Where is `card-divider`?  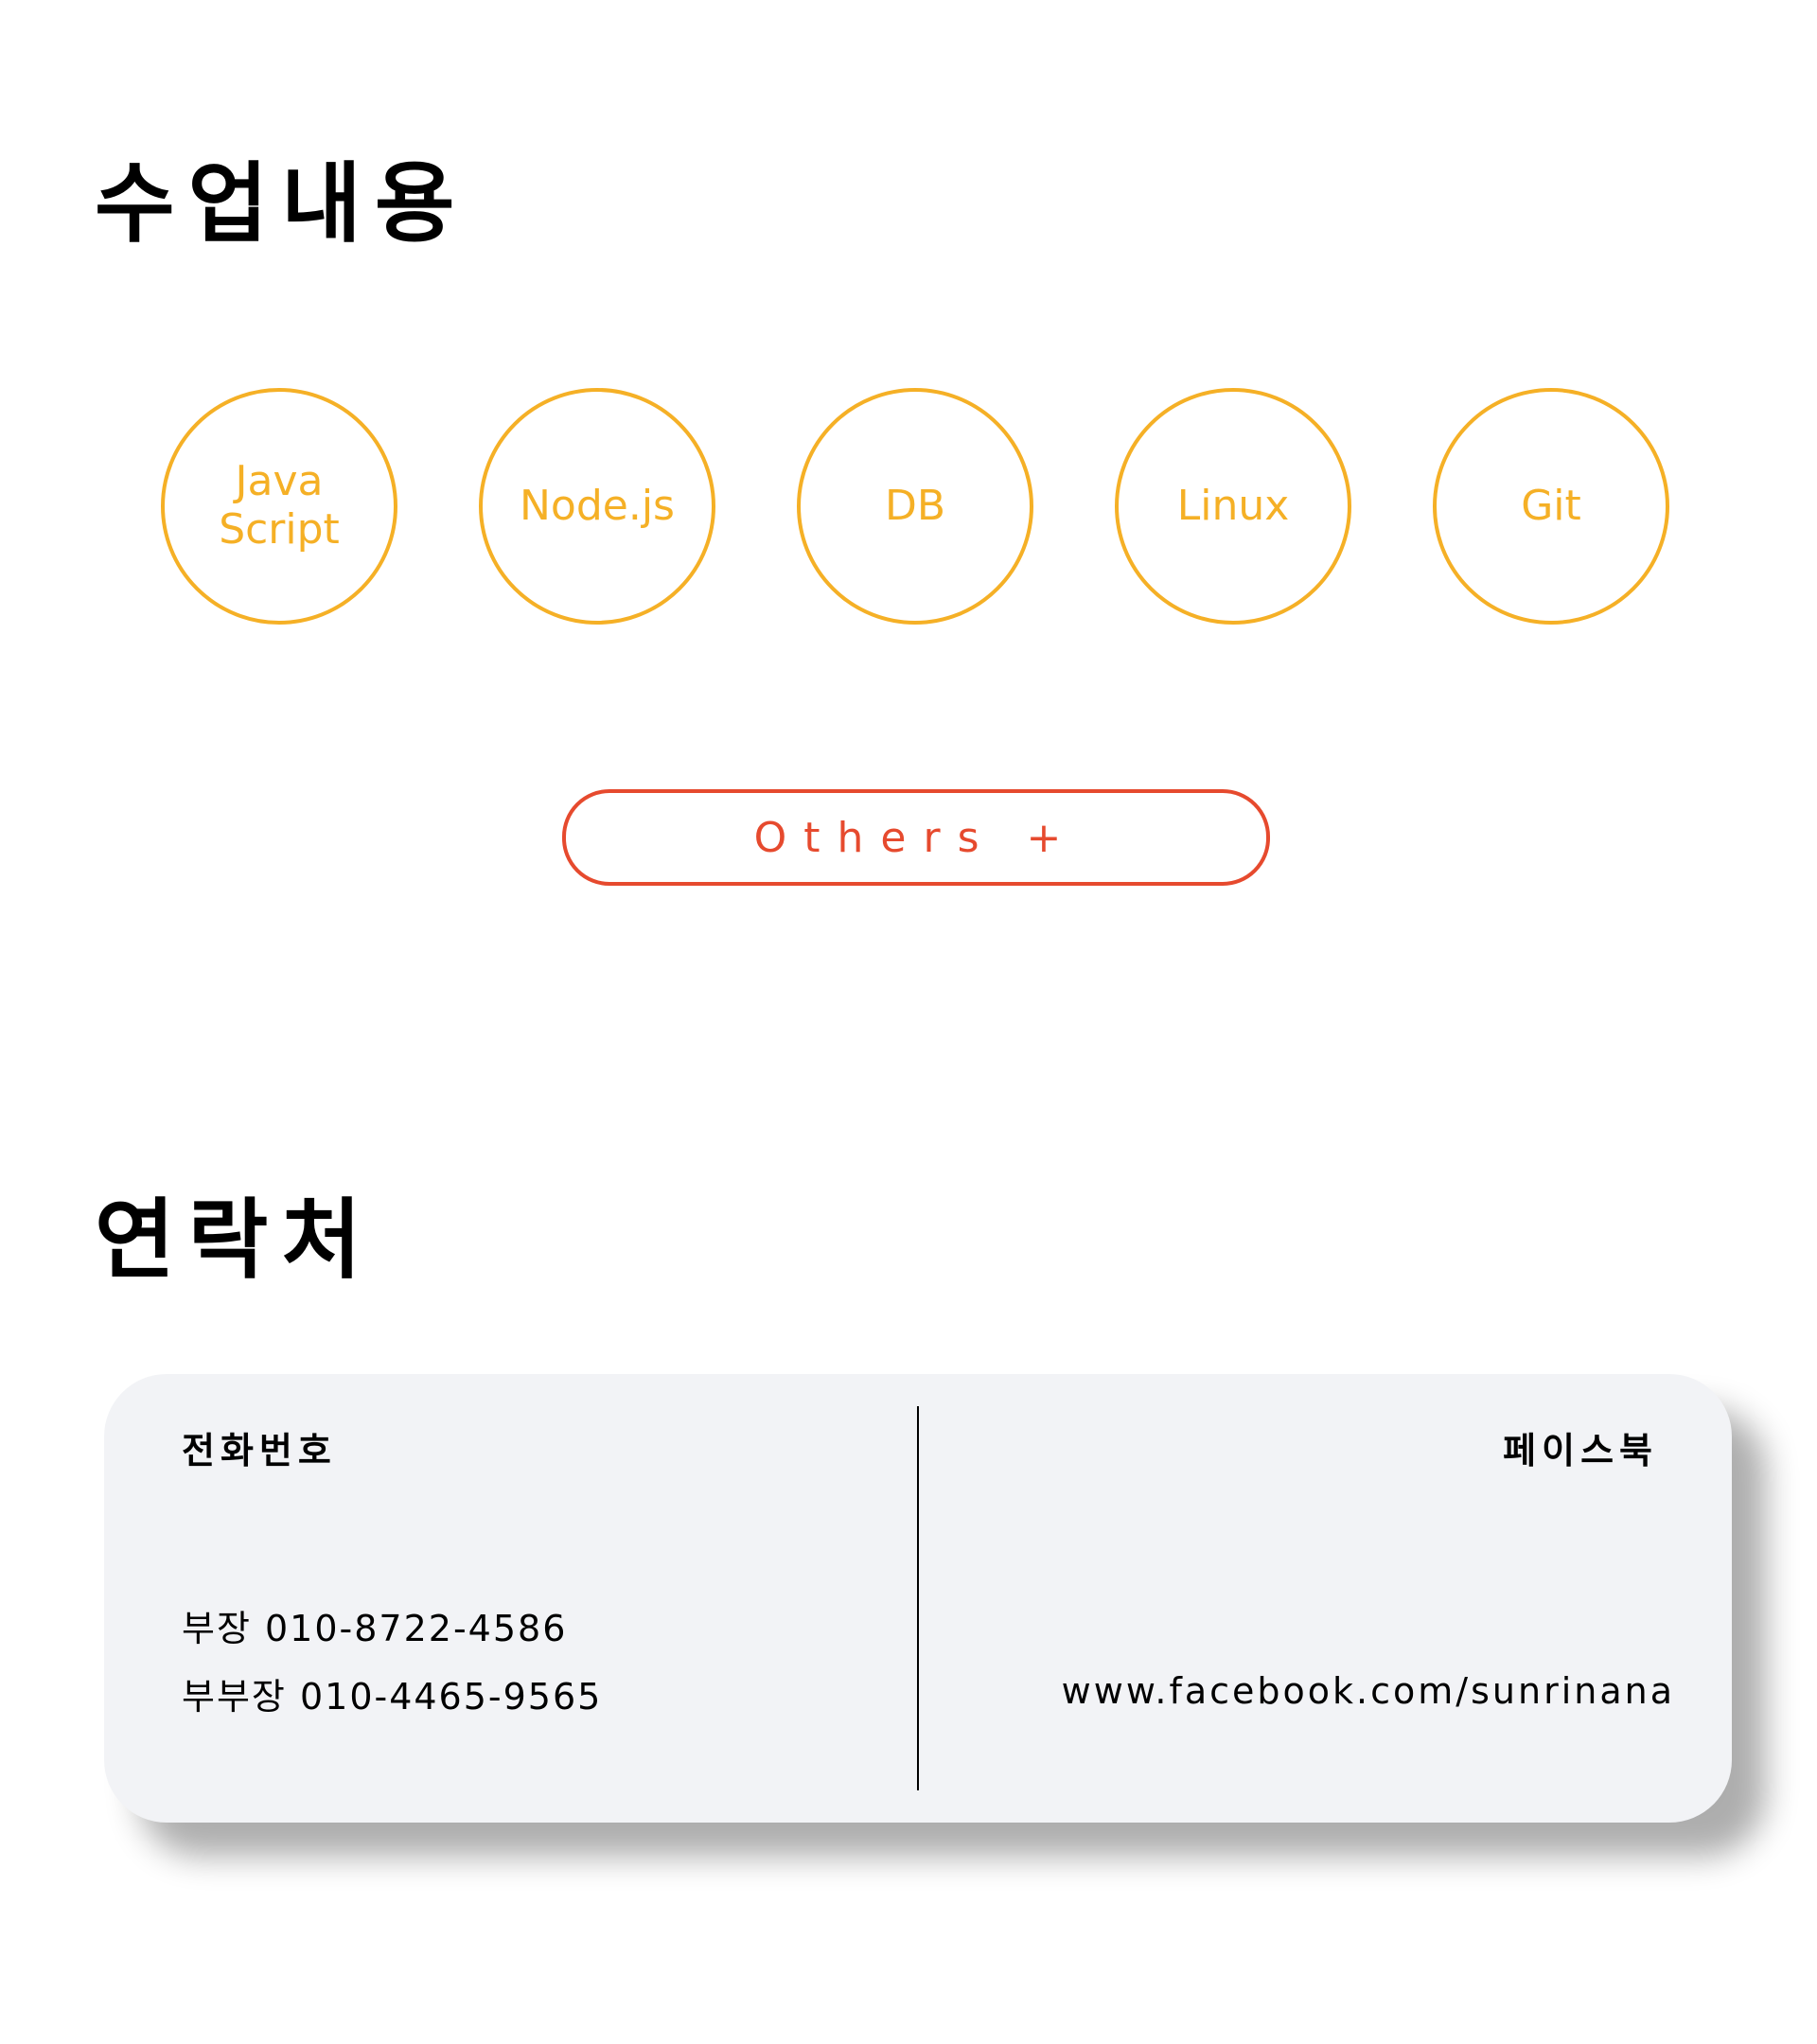
card-divider is located at coordinates (918, 1598).